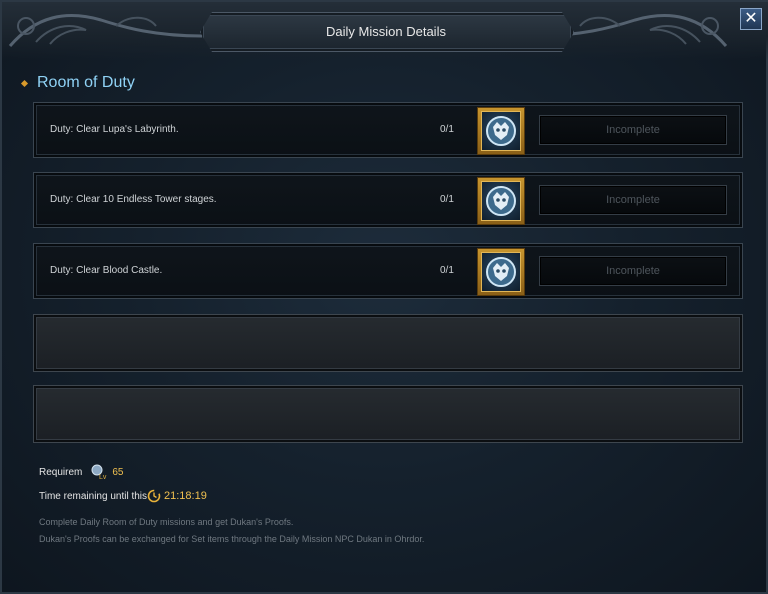 This screenshot has height=594, width=768. Describe the element at coordinates (105, 30) in the screenshot. I see `ornament-left-icon` at that location.